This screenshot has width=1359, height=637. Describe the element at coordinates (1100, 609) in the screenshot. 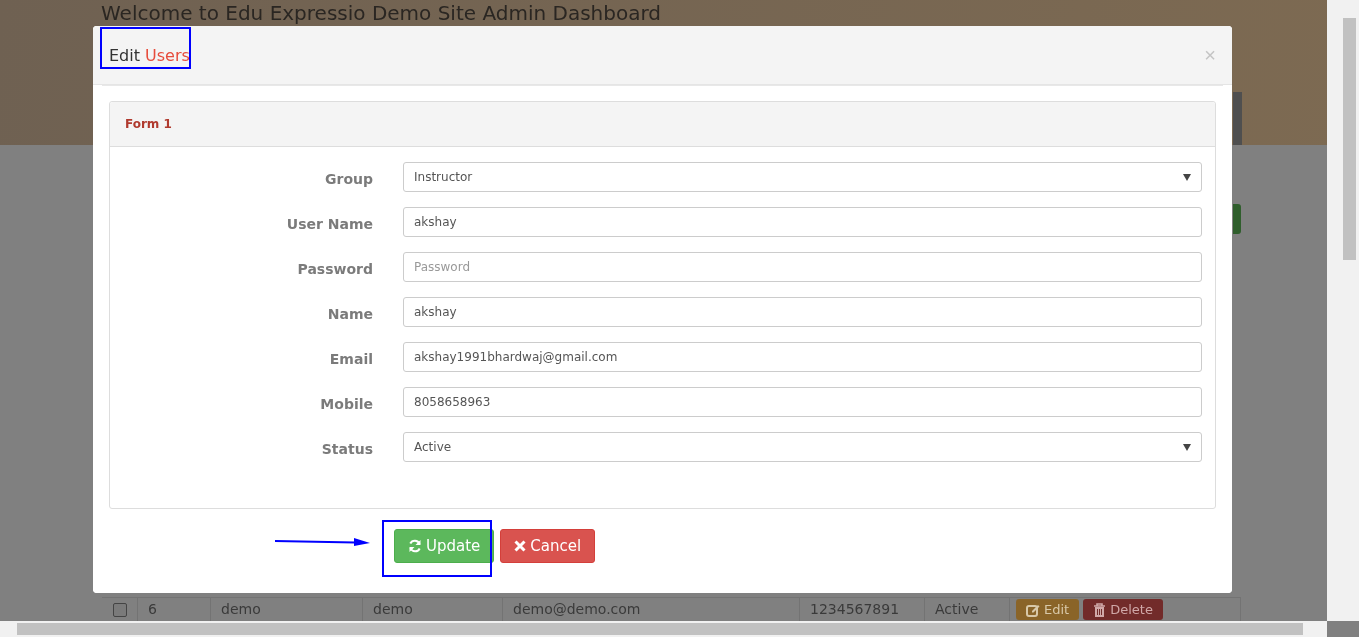

I see `trash-icon` at that location.